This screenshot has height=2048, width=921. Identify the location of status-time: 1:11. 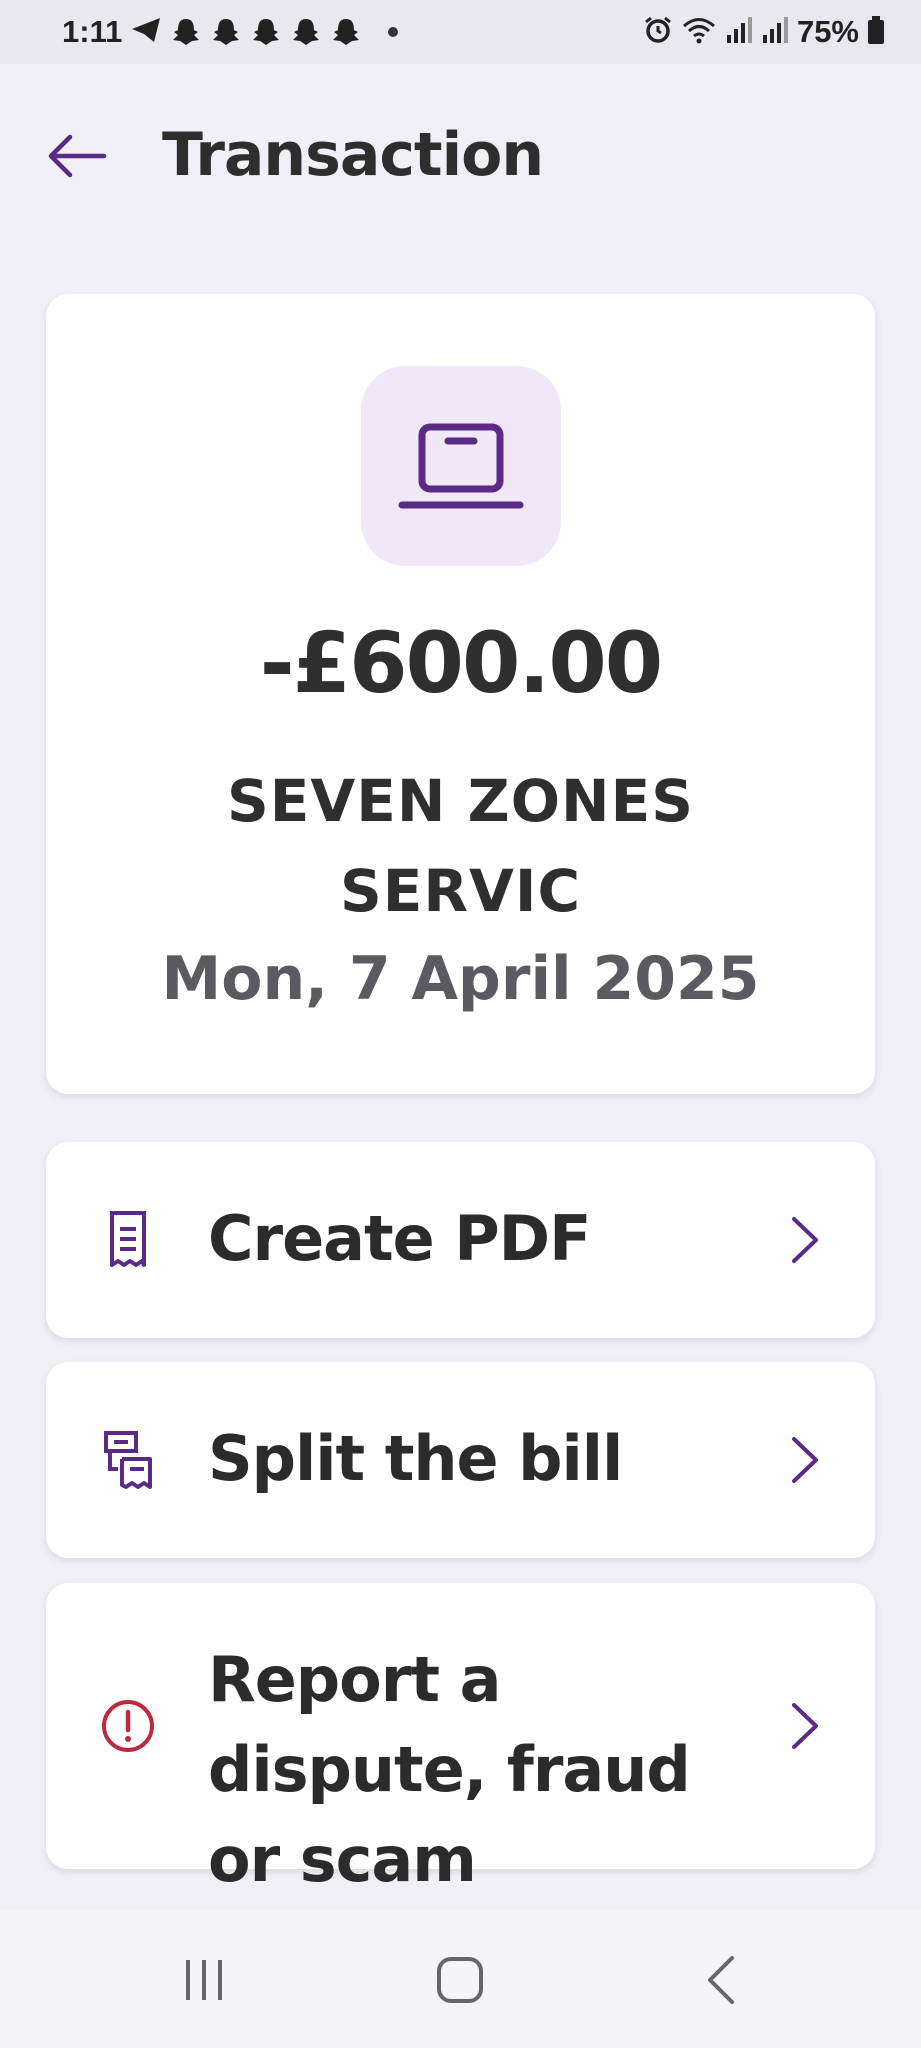
(92, 31).